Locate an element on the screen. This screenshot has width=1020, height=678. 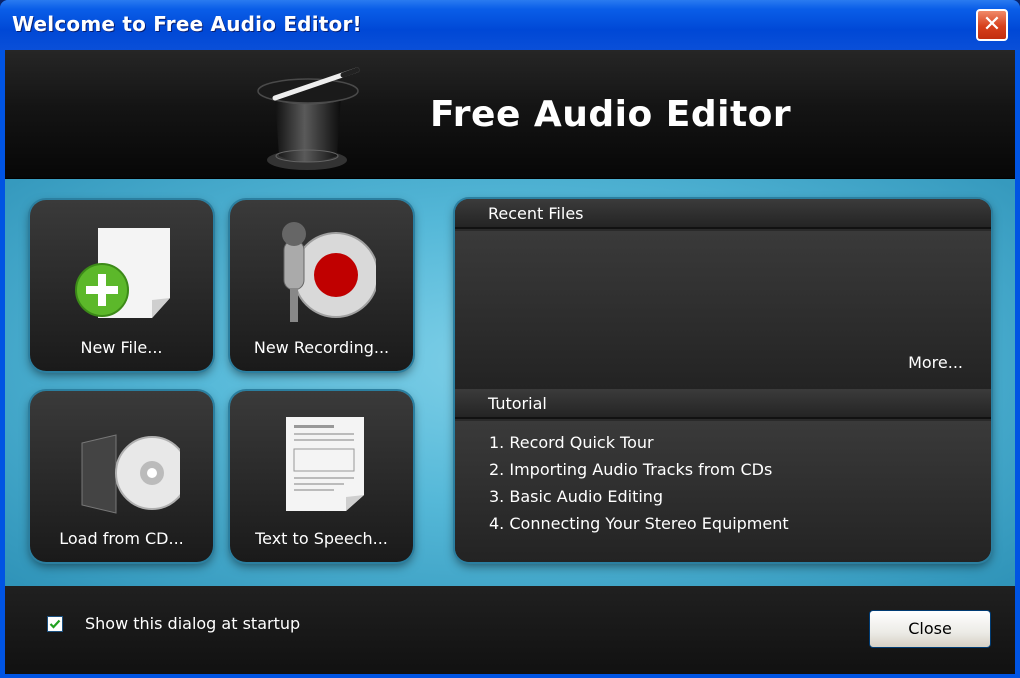
close-icon: ✕ is located at coordinates (992, 24).